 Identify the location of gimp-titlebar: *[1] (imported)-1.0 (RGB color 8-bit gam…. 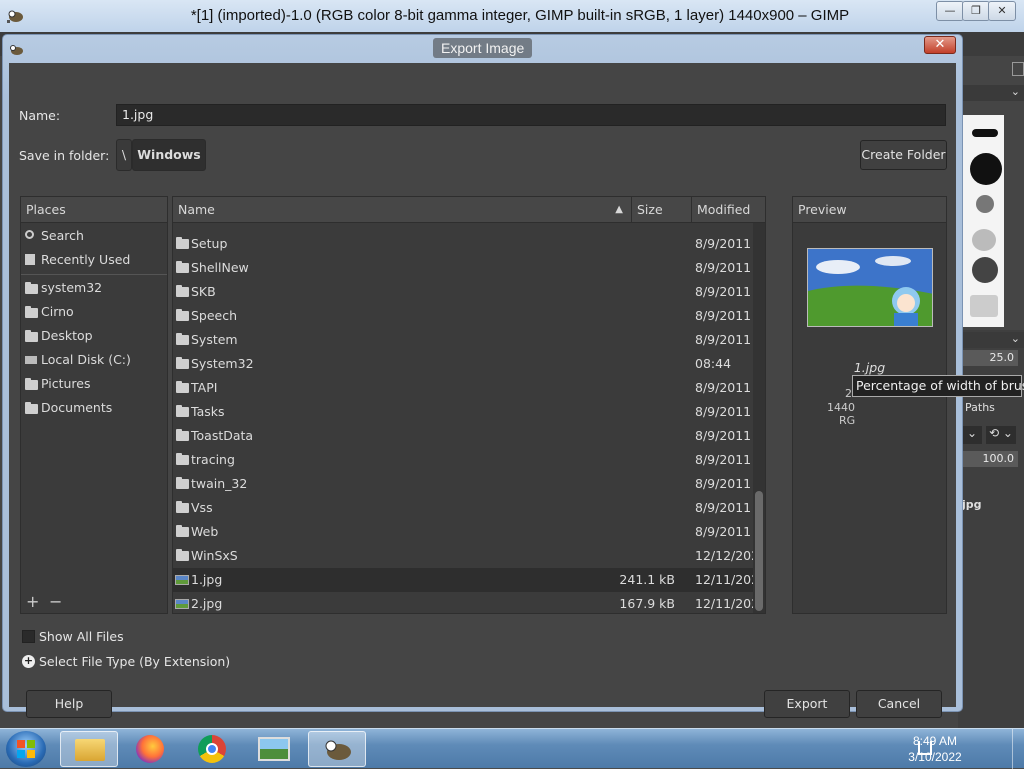
(512, 16).